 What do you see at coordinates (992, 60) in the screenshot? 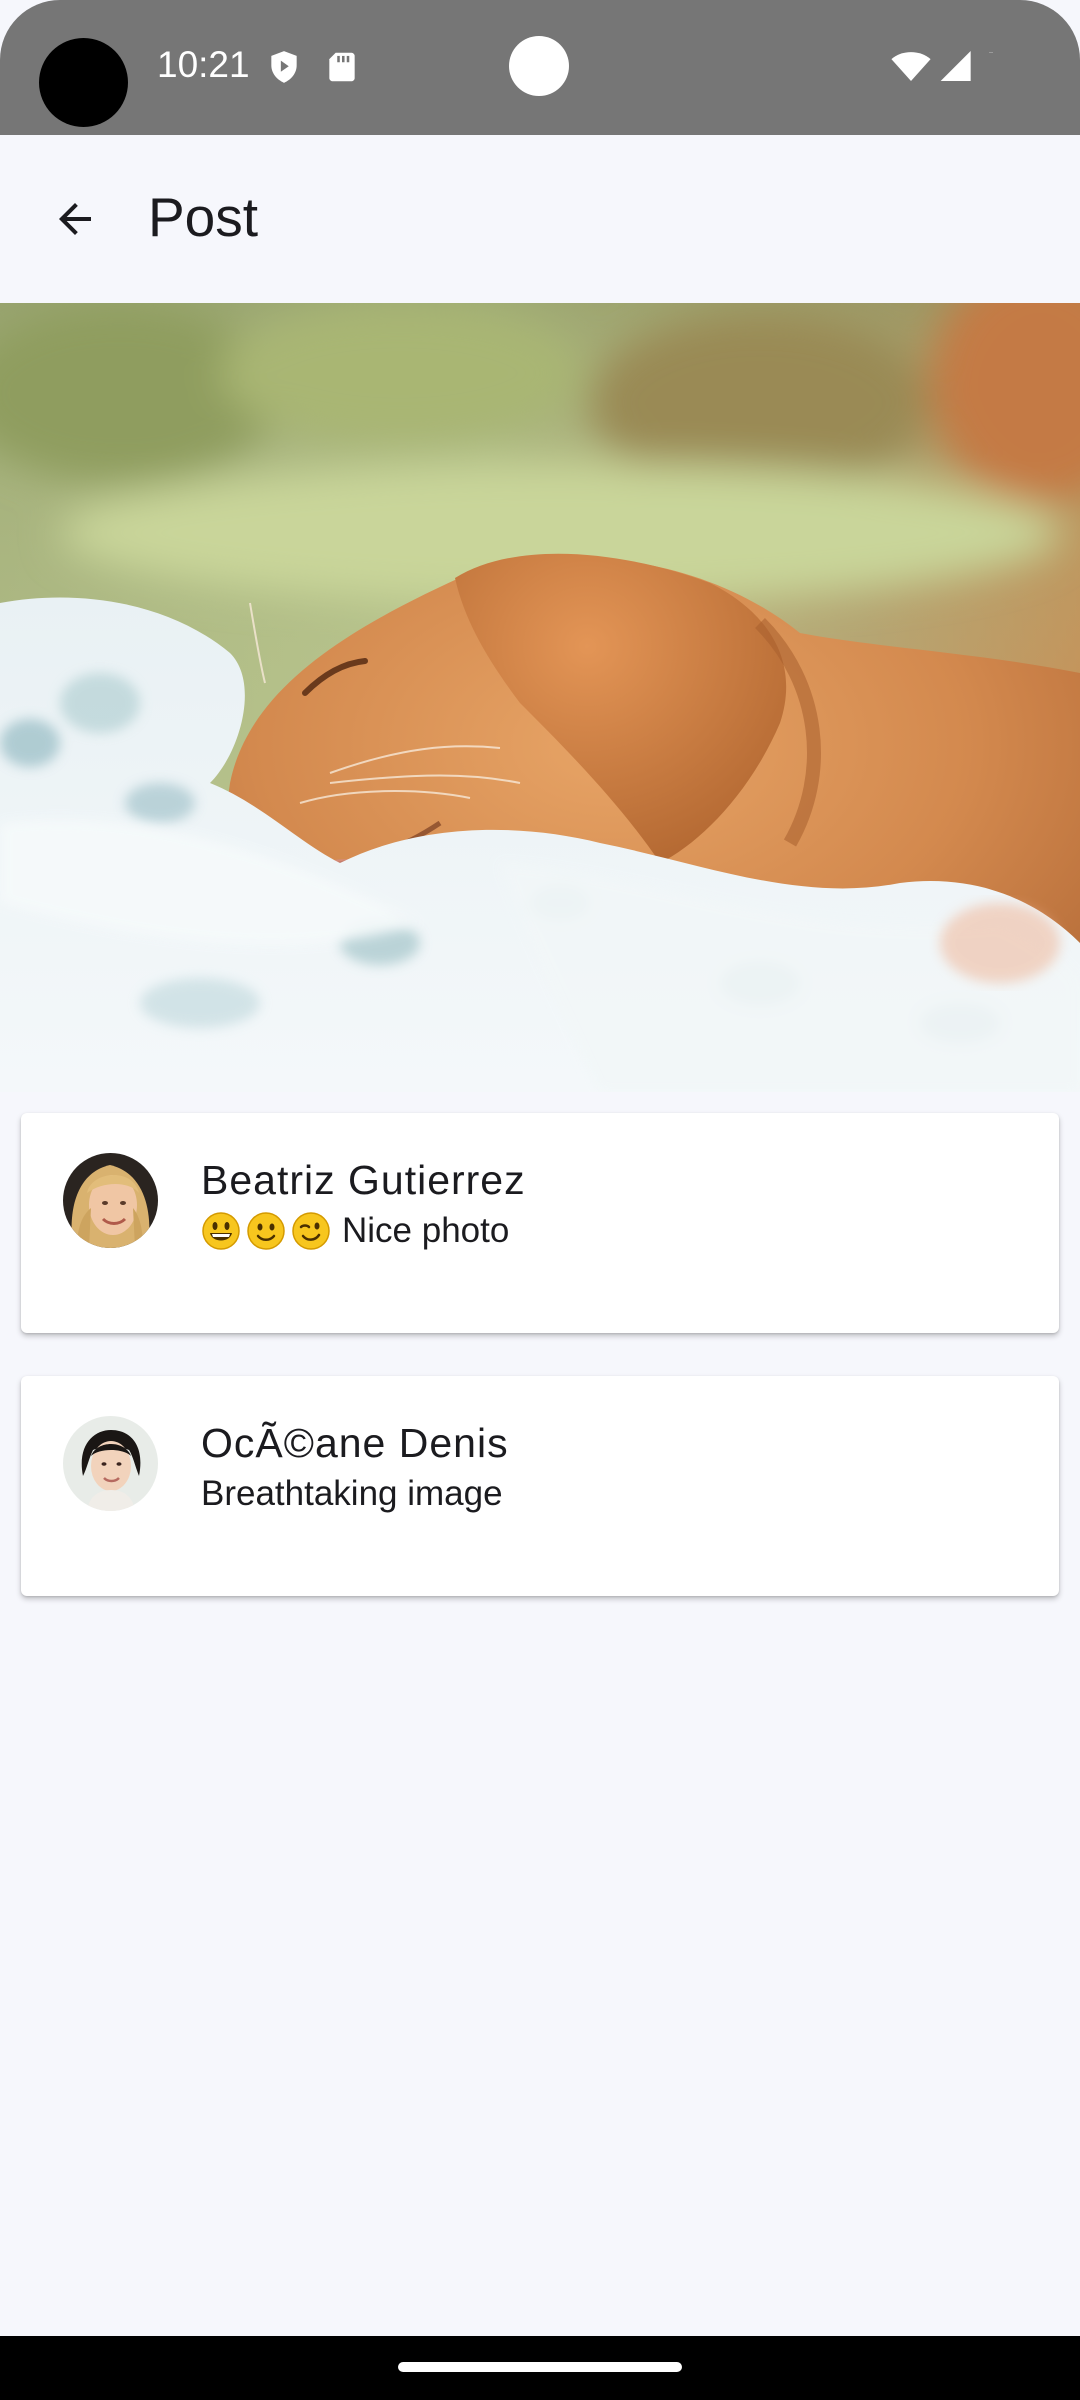
I see `battery-icon` at bounding box center [992, 60].